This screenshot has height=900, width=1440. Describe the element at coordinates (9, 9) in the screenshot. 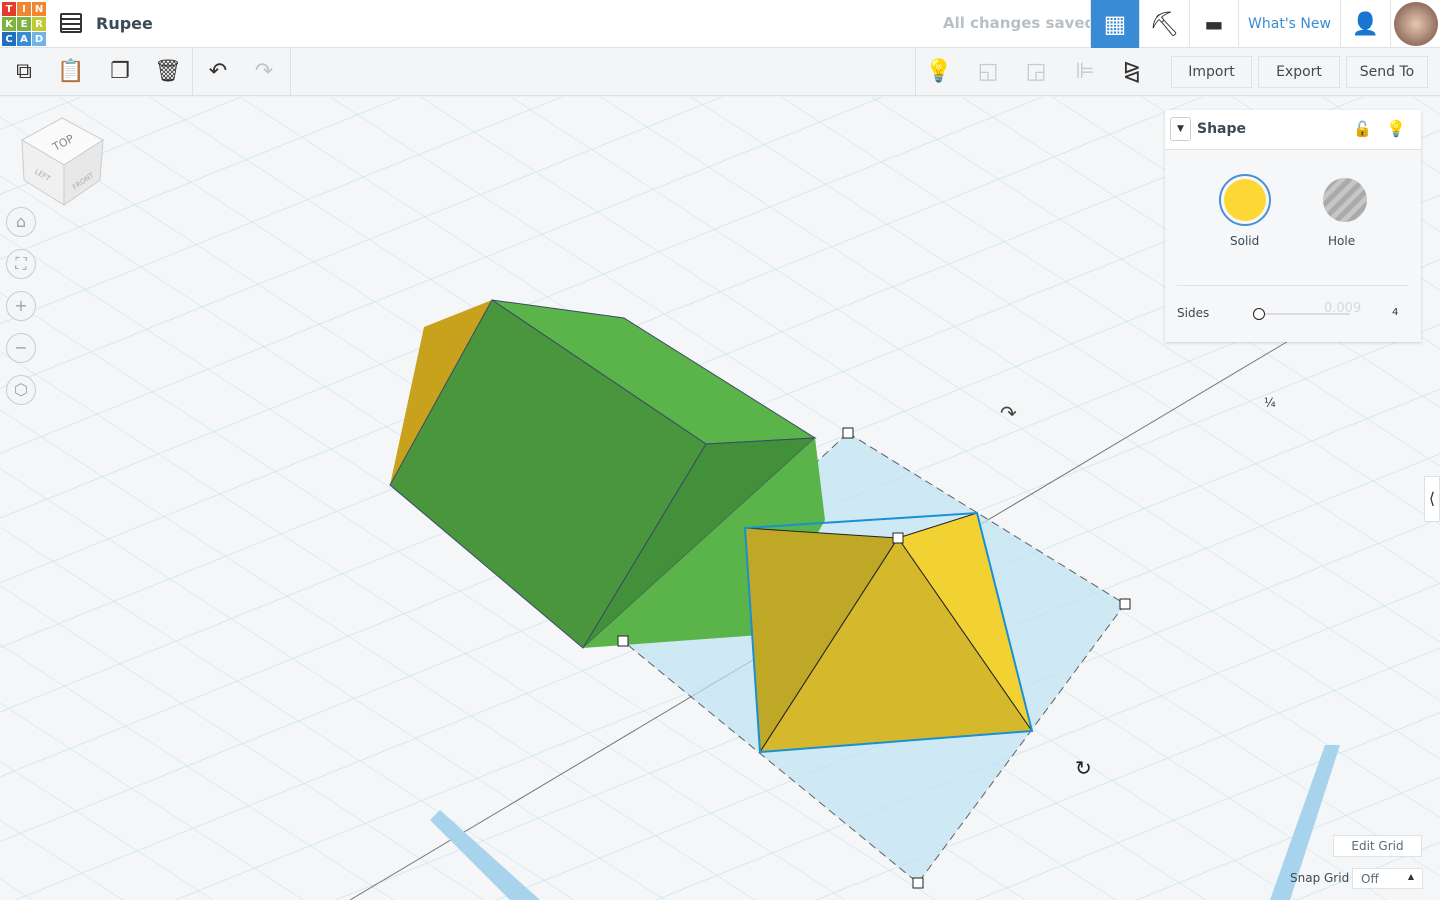

I see `logo-letter: T` at that location.